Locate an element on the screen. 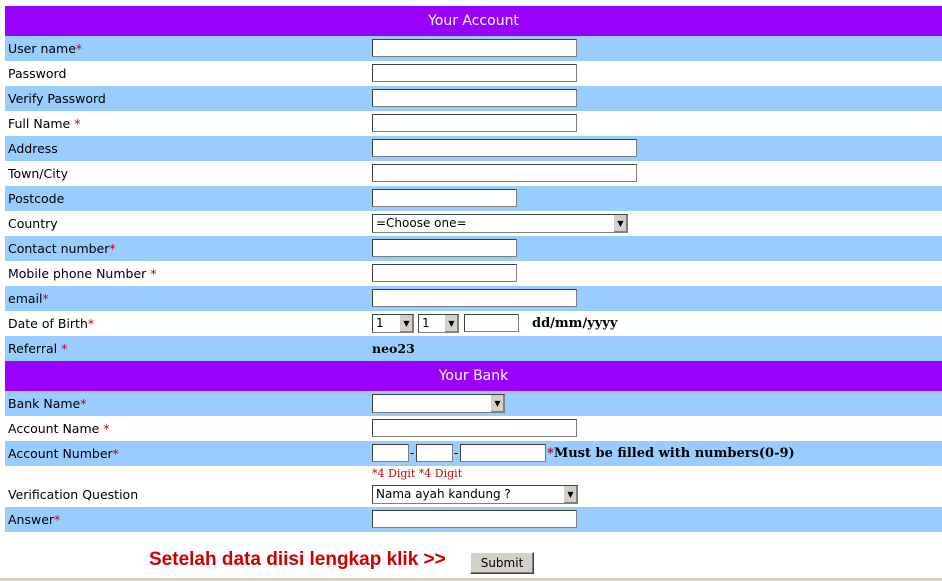 This screenshot has height=581, width=942. verify-password-input is located at coordinates (474, 98).